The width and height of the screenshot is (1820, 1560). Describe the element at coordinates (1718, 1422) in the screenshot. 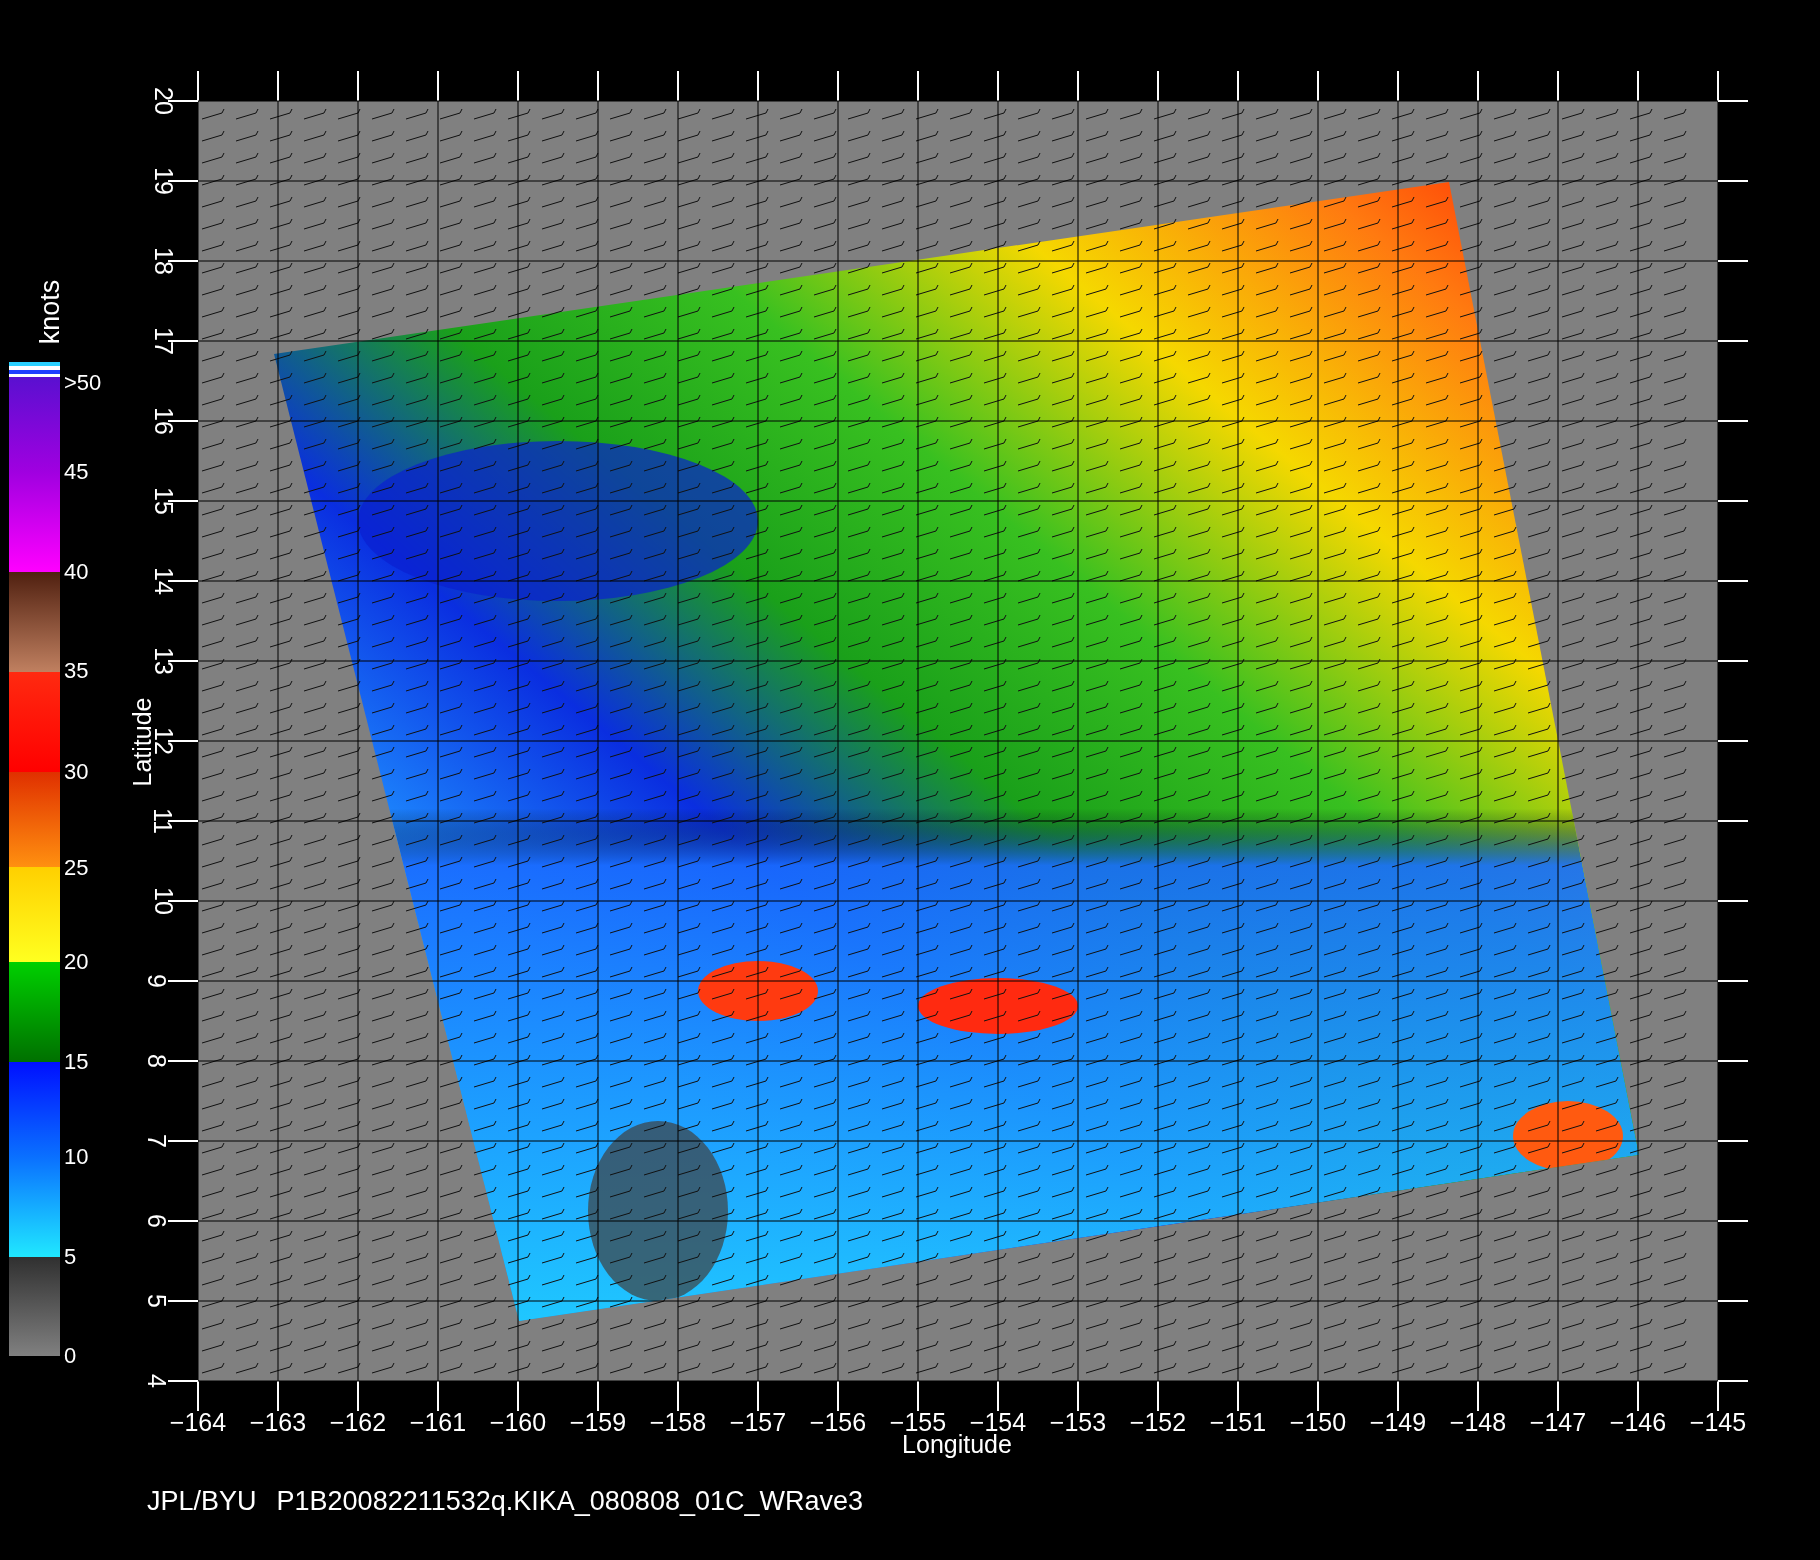

I see `x-tick-label: −145` at that location.